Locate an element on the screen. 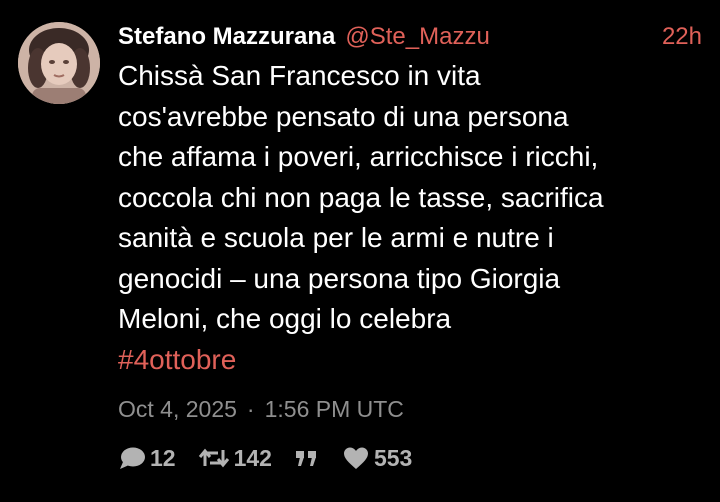 Image resolution: width=720 pixels, height=502 pixels. like-count: 553 is located at coordinates (393, 457).